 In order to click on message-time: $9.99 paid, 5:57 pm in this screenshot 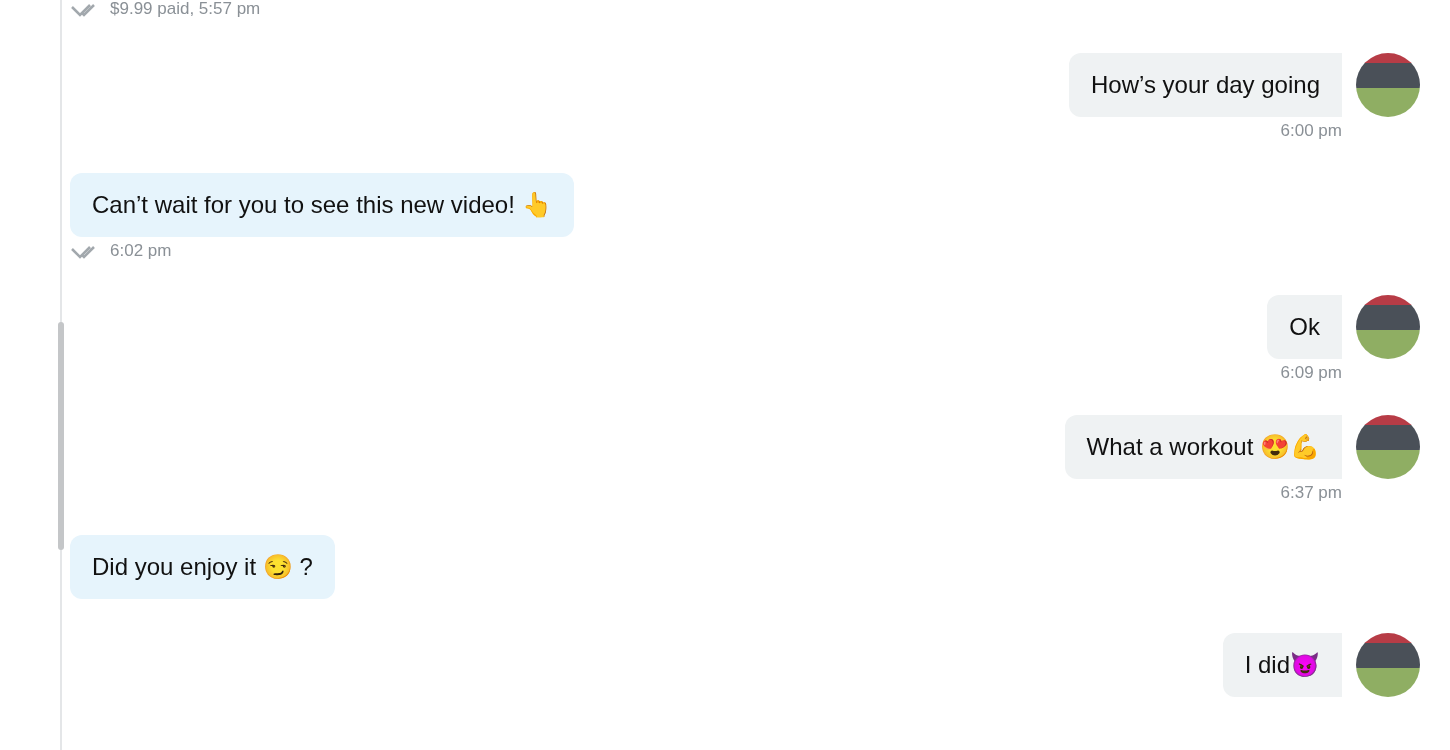, I will do `click(185, 9)`.